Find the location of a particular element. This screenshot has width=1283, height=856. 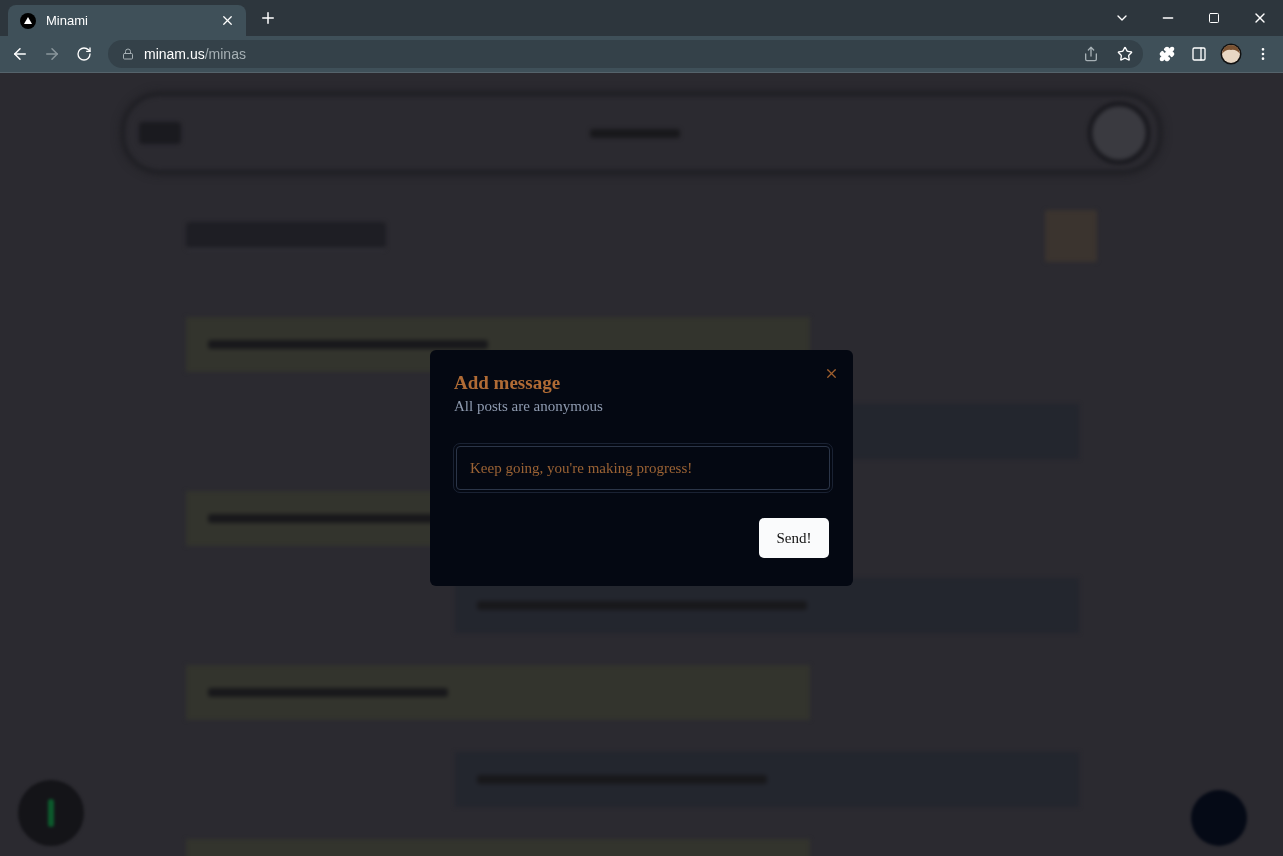

avatar-icon is located at coordinates (1119, 133).